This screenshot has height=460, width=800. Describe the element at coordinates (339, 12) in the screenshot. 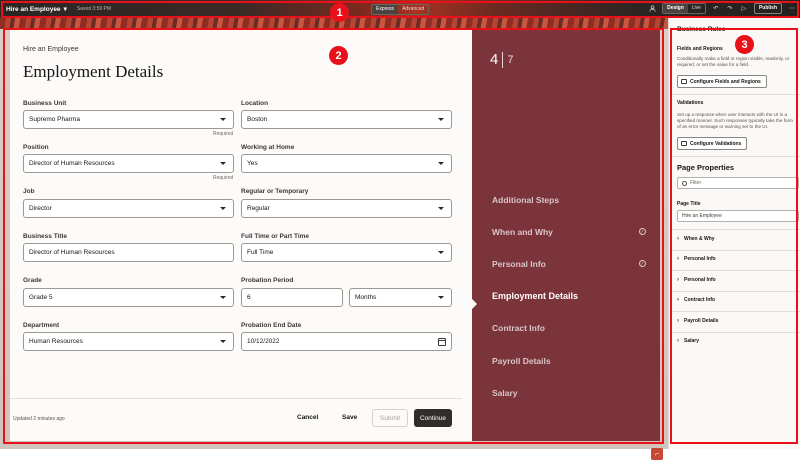

I see `callout-badge-1: 1` at that location.